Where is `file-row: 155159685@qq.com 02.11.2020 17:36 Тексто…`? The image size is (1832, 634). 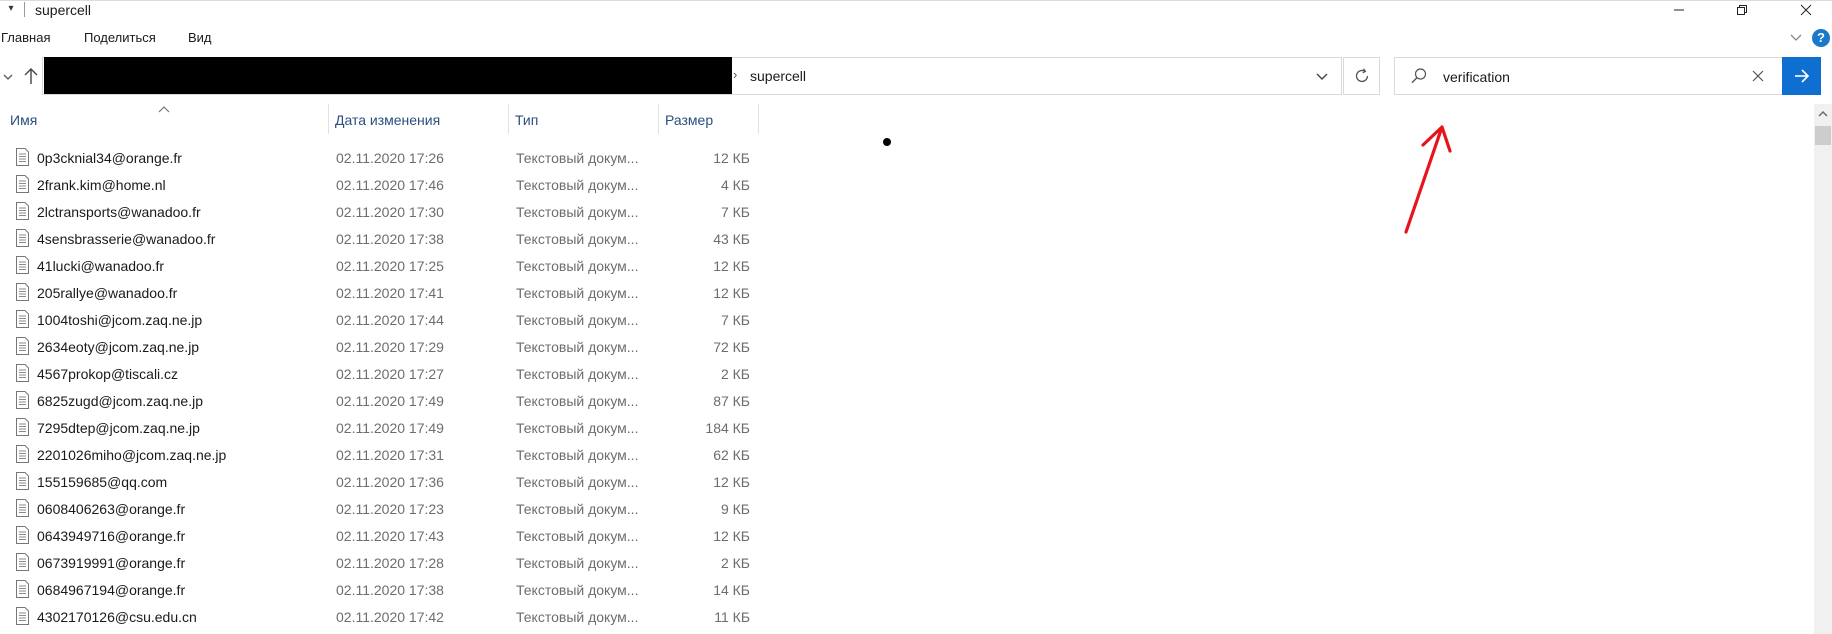 file-row: 155159685@qq.com 02.11.2020 17:36 Тексто… is located at coordinates (385, 483).